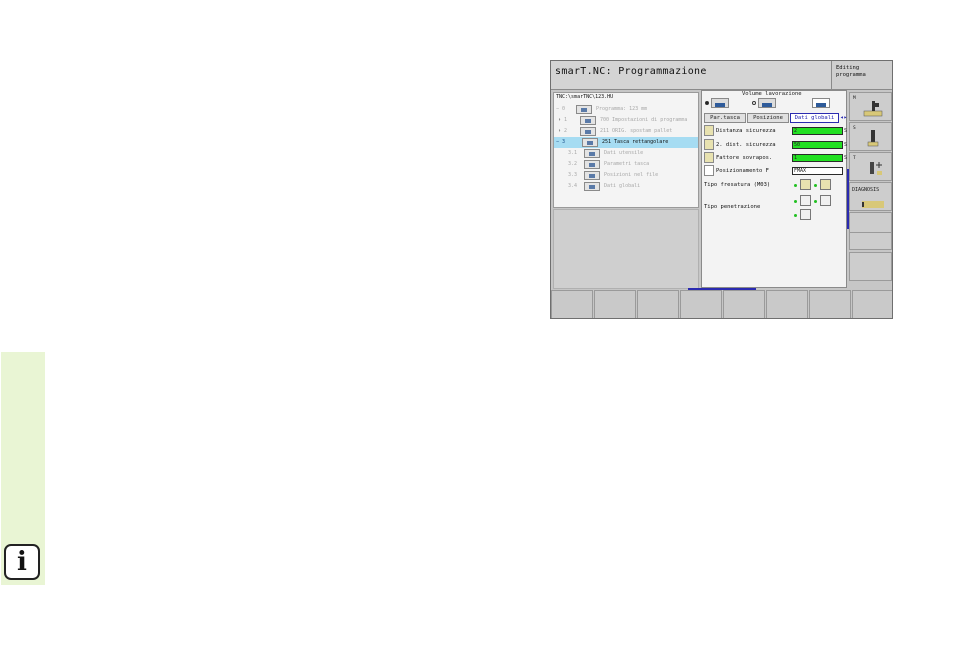 The width and height of the screenshot is (954, 672). I want to click on tree-item-program: − 0 Programma: 123 mm, so click(626, 109).